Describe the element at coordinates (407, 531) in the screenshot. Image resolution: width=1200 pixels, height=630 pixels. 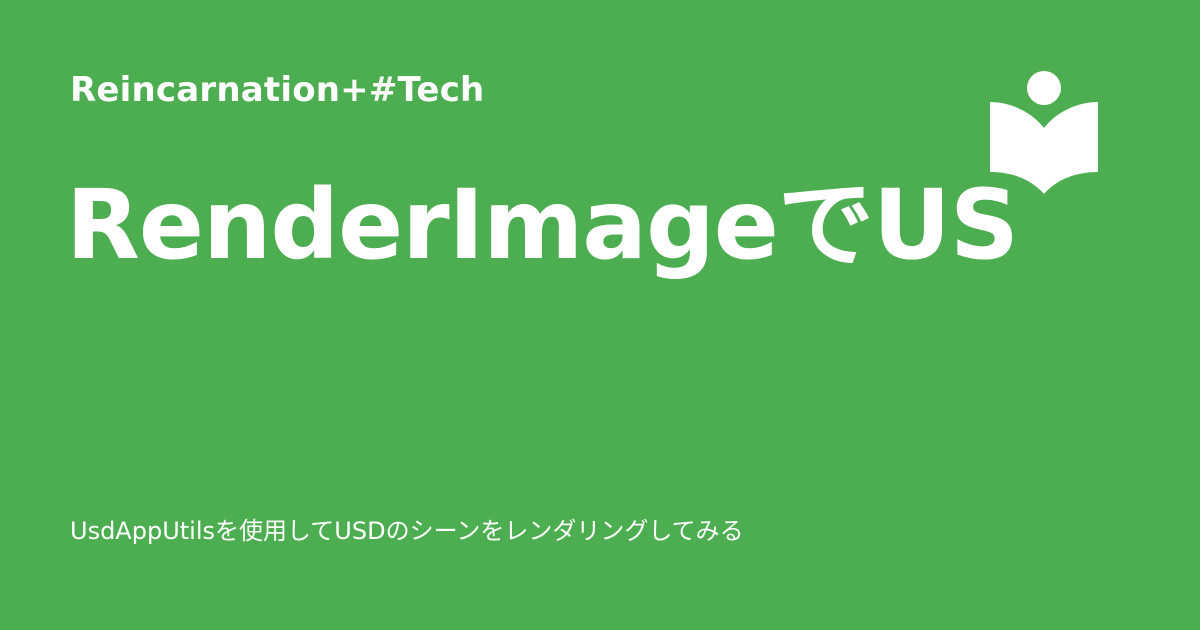
I see `article-description: UsdAppUtilsを使用してUSDのシーンをレンダリングしてみる` at that location.